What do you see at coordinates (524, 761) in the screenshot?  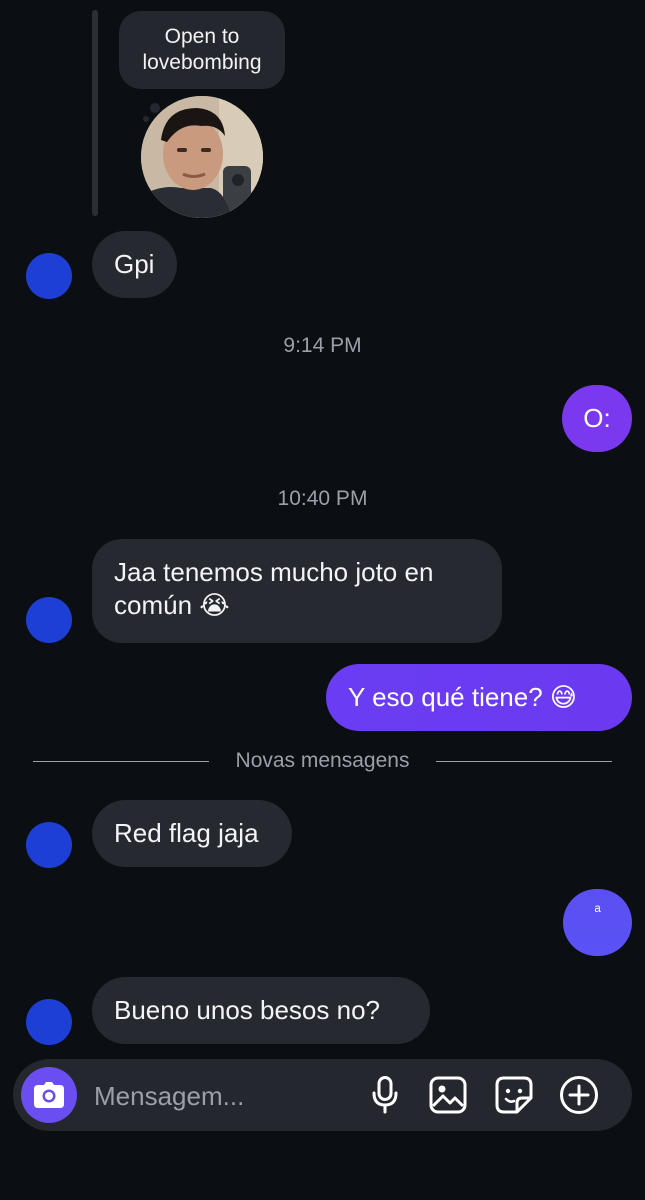 I see `divider-line-right` at bounding box center [524, 761].